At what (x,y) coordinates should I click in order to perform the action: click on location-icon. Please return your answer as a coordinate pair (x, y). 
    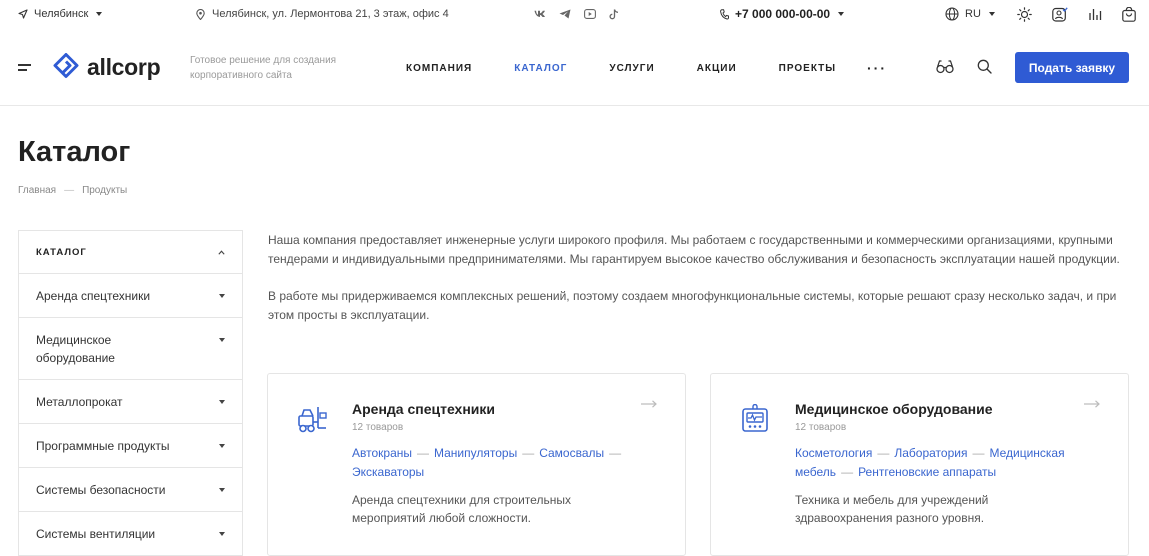
    Looking at the image, I should click on (23, 14).